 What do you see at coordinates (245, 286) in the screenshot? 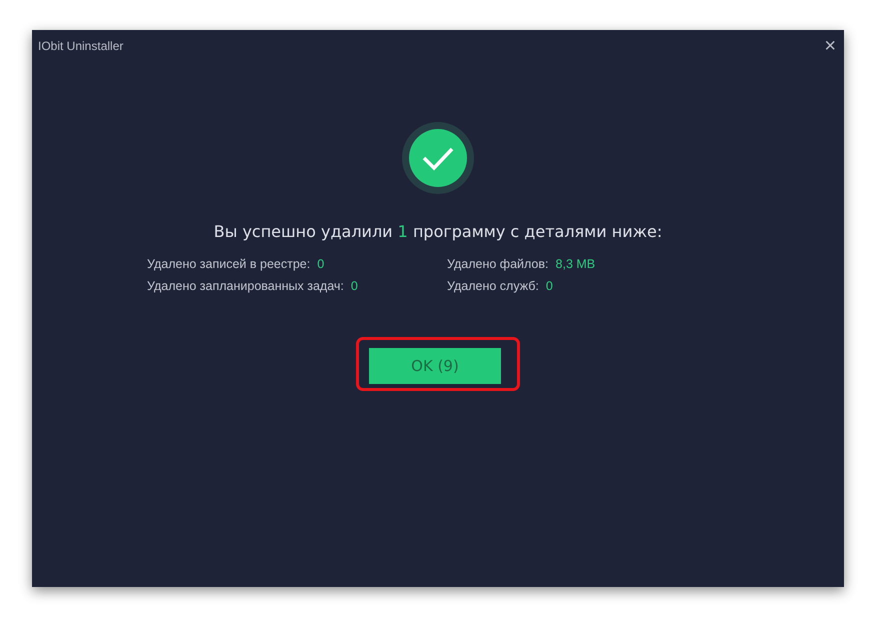
I see `stat-label: Удалено запланированных задач:` at bounding box center [245, 286].